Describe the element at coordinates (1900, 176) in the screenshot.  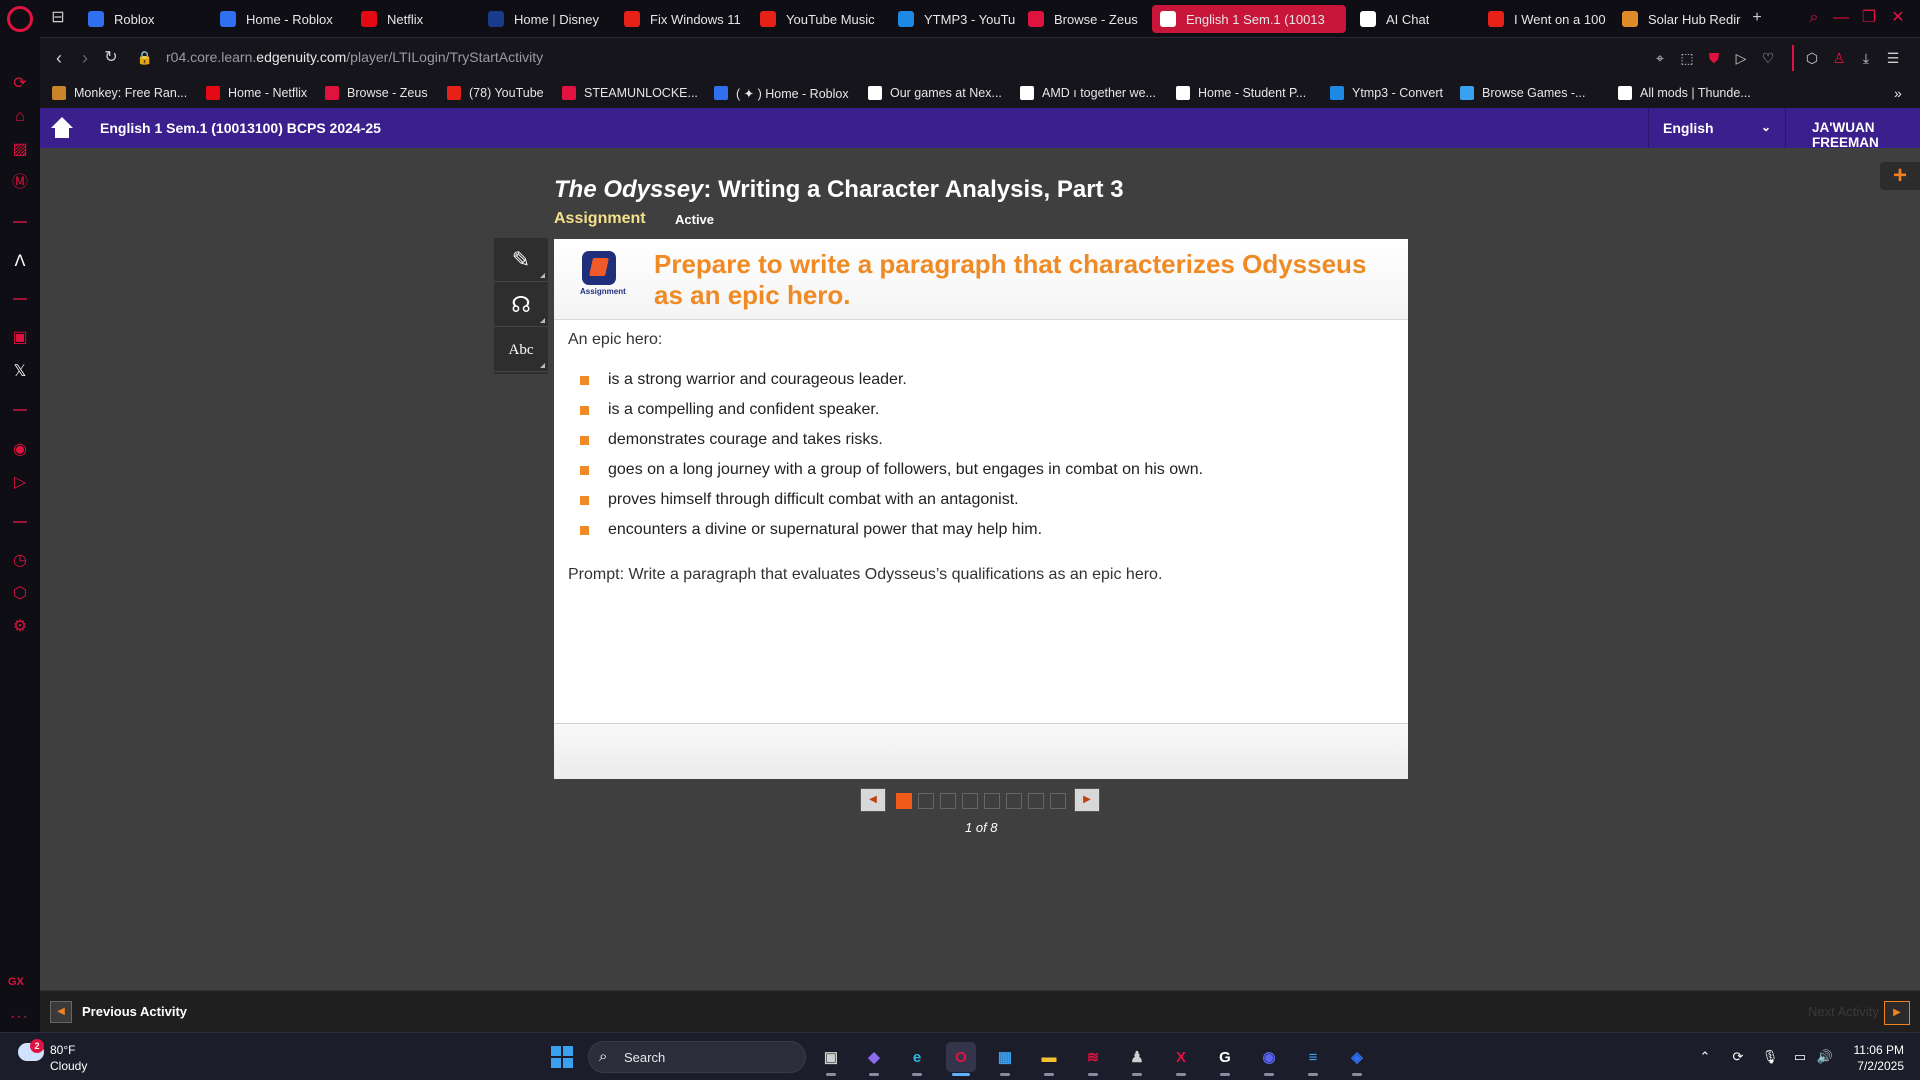
I see `expand-plus-button: +` at that location.